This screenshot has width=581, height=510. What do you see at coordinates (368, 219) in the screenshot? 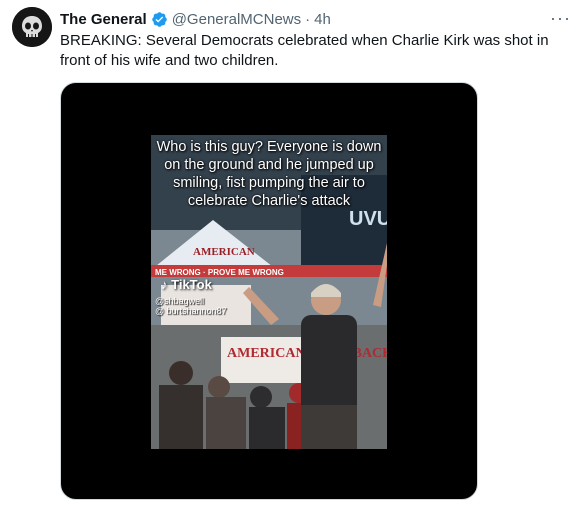
I see `svg-text: UVU` at bounding box center [368, 219].